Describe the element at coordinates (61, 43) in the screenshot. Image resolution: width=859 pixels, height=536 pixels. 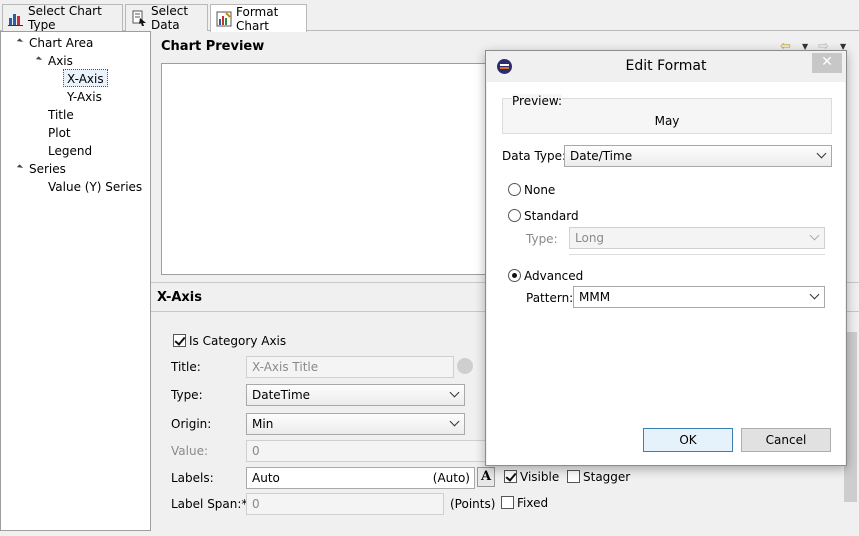
I see `tree-item-chart-area: Chart Area` at that location.